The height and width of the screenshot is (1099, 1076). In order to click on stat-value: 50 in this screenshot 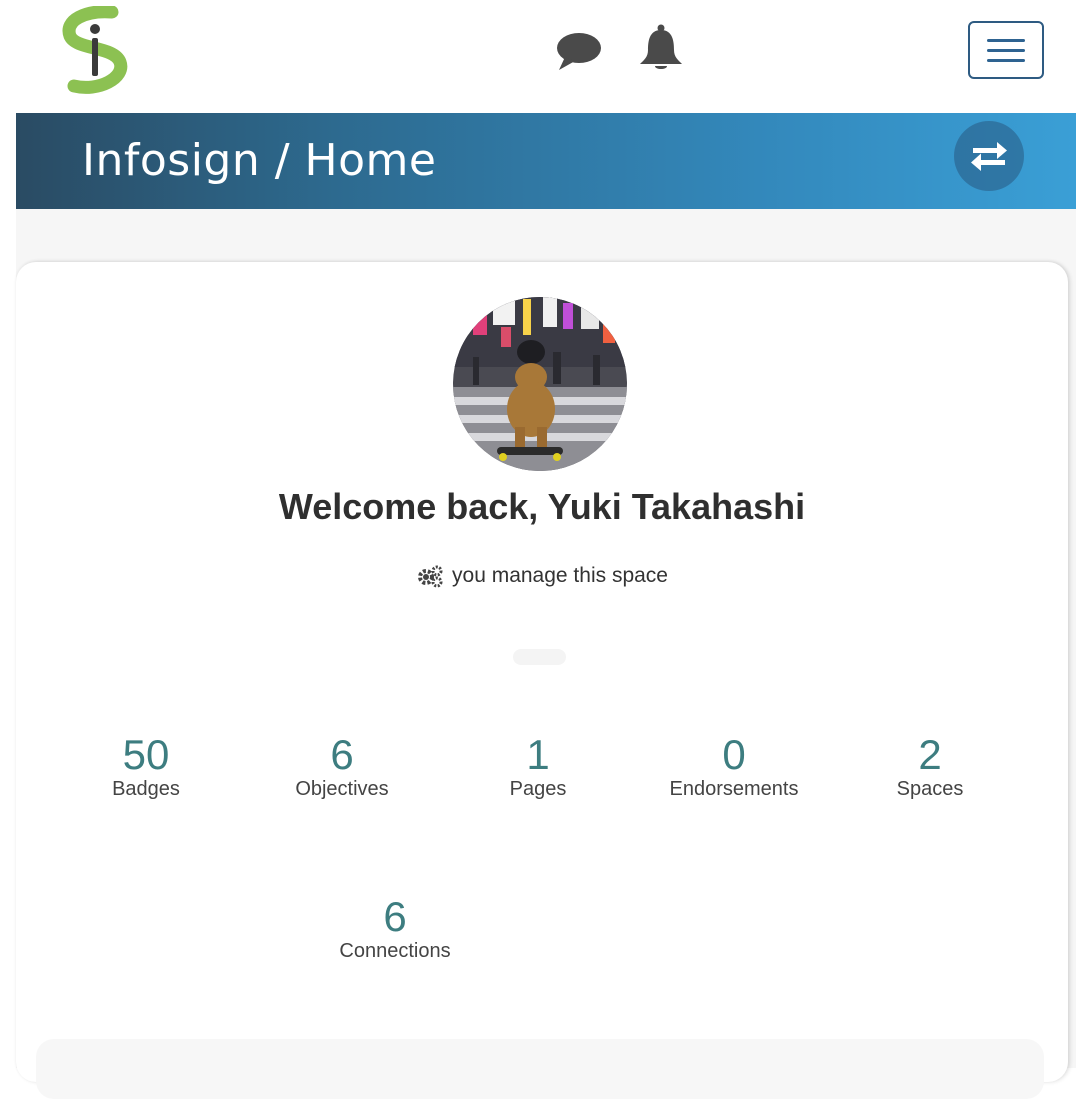, I will do `click(146, 754)`.